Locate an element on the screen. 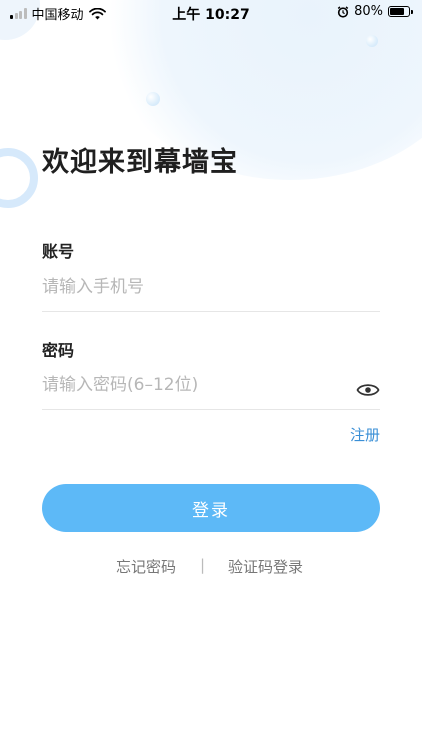 The height and width of the screenshot is (750, 422). status-bar-right: 80% is located at coordinates (375, 11).